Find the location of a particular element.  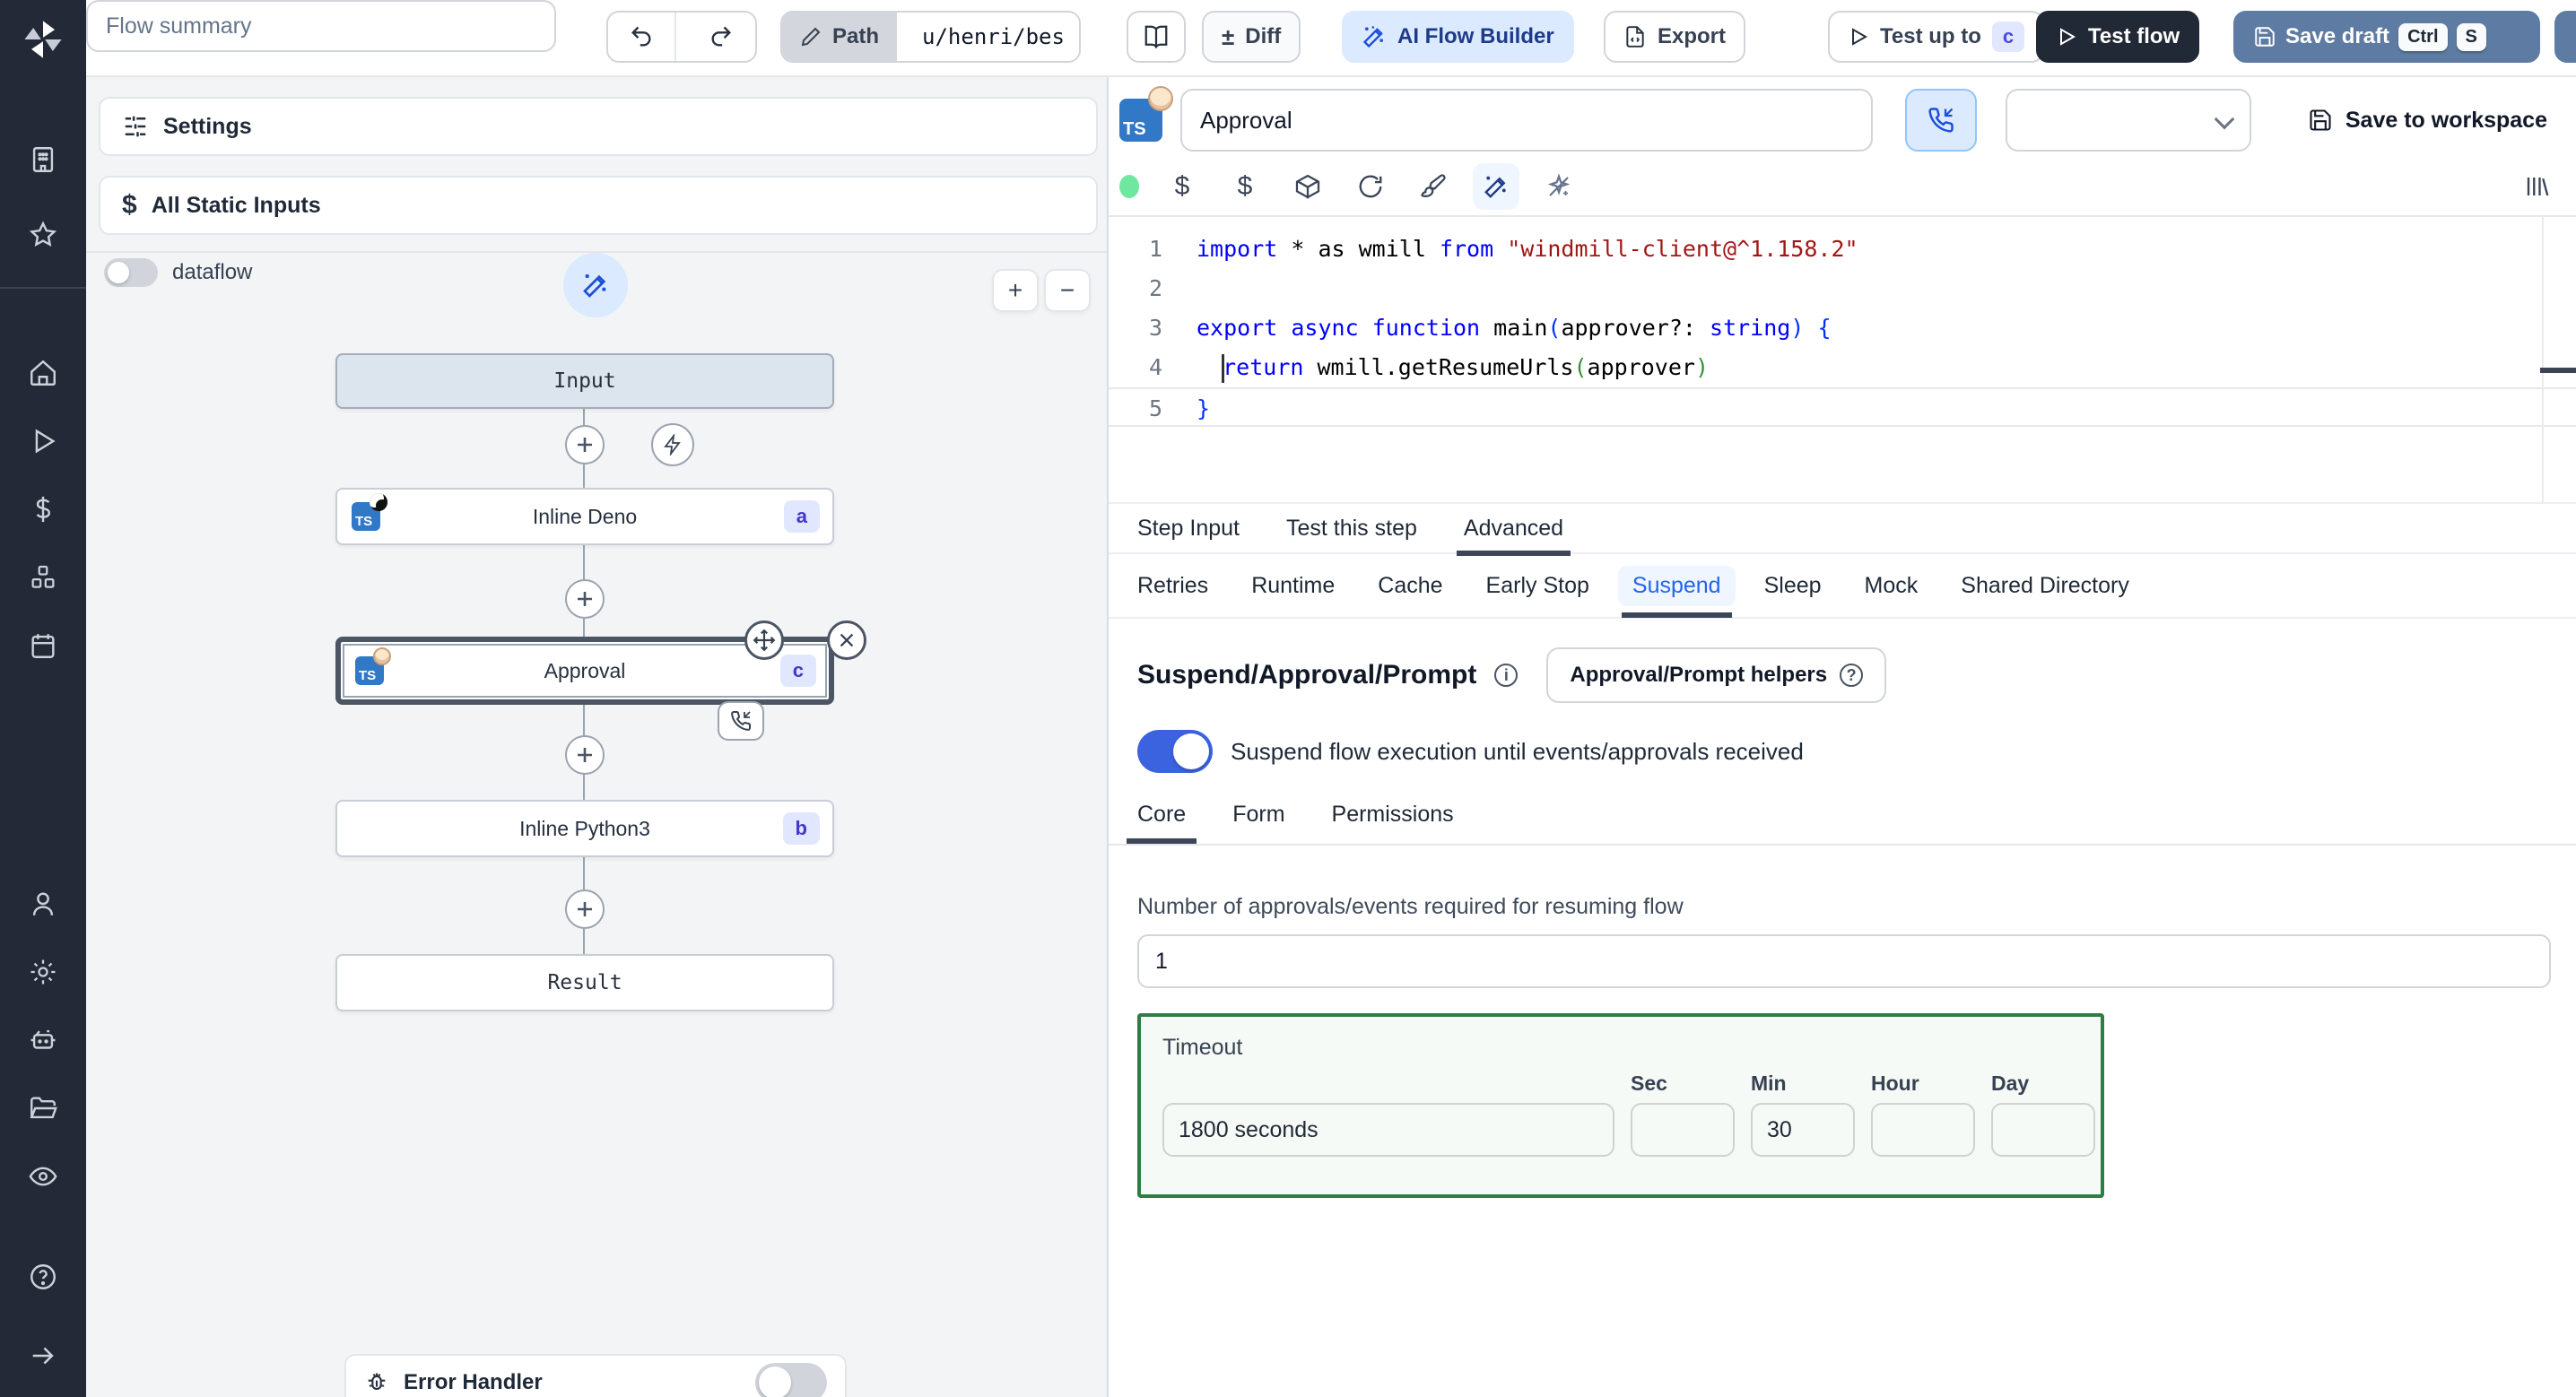

tab-sleep: Sleep is located at coordinates (1793, 585).